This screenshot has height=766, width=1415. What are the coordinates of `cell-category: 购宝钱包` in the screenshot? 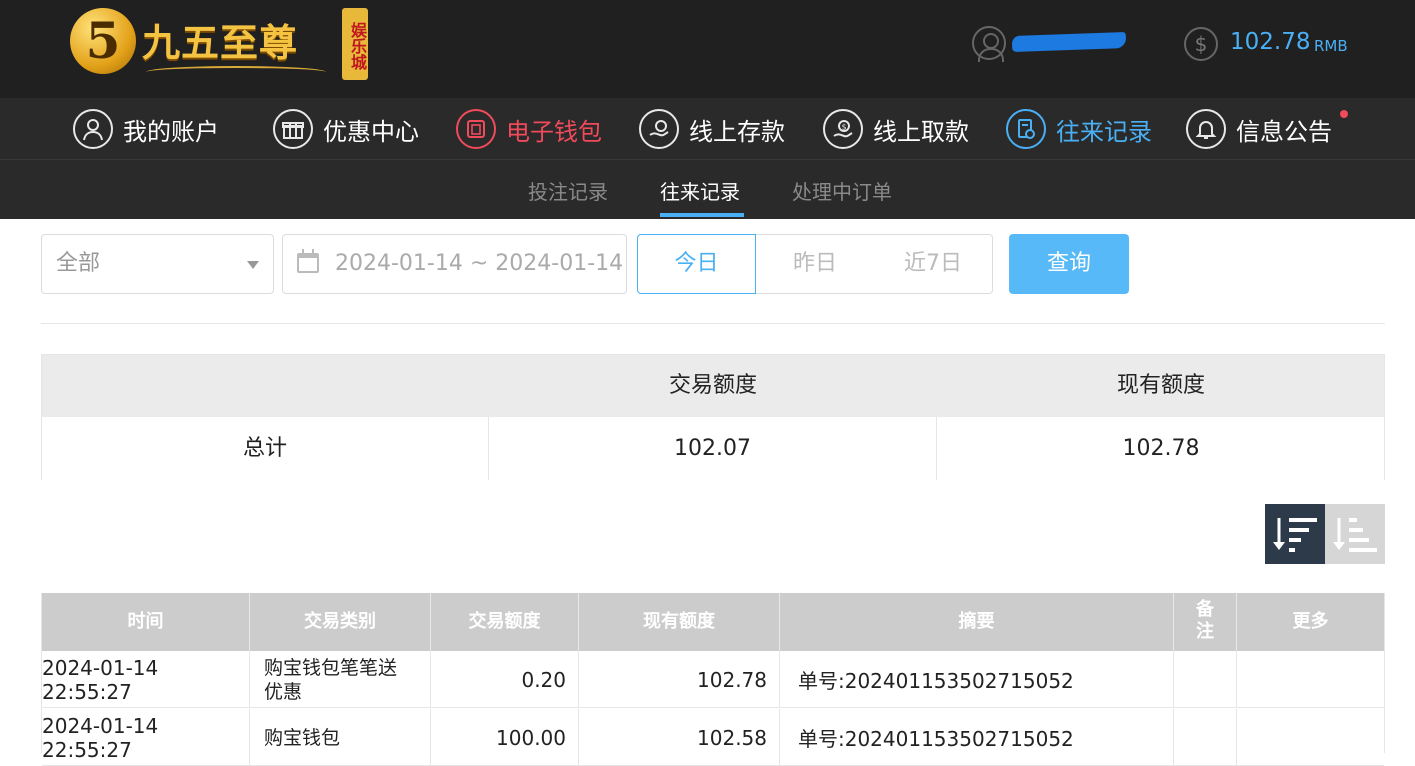 It's located at (340, 737).